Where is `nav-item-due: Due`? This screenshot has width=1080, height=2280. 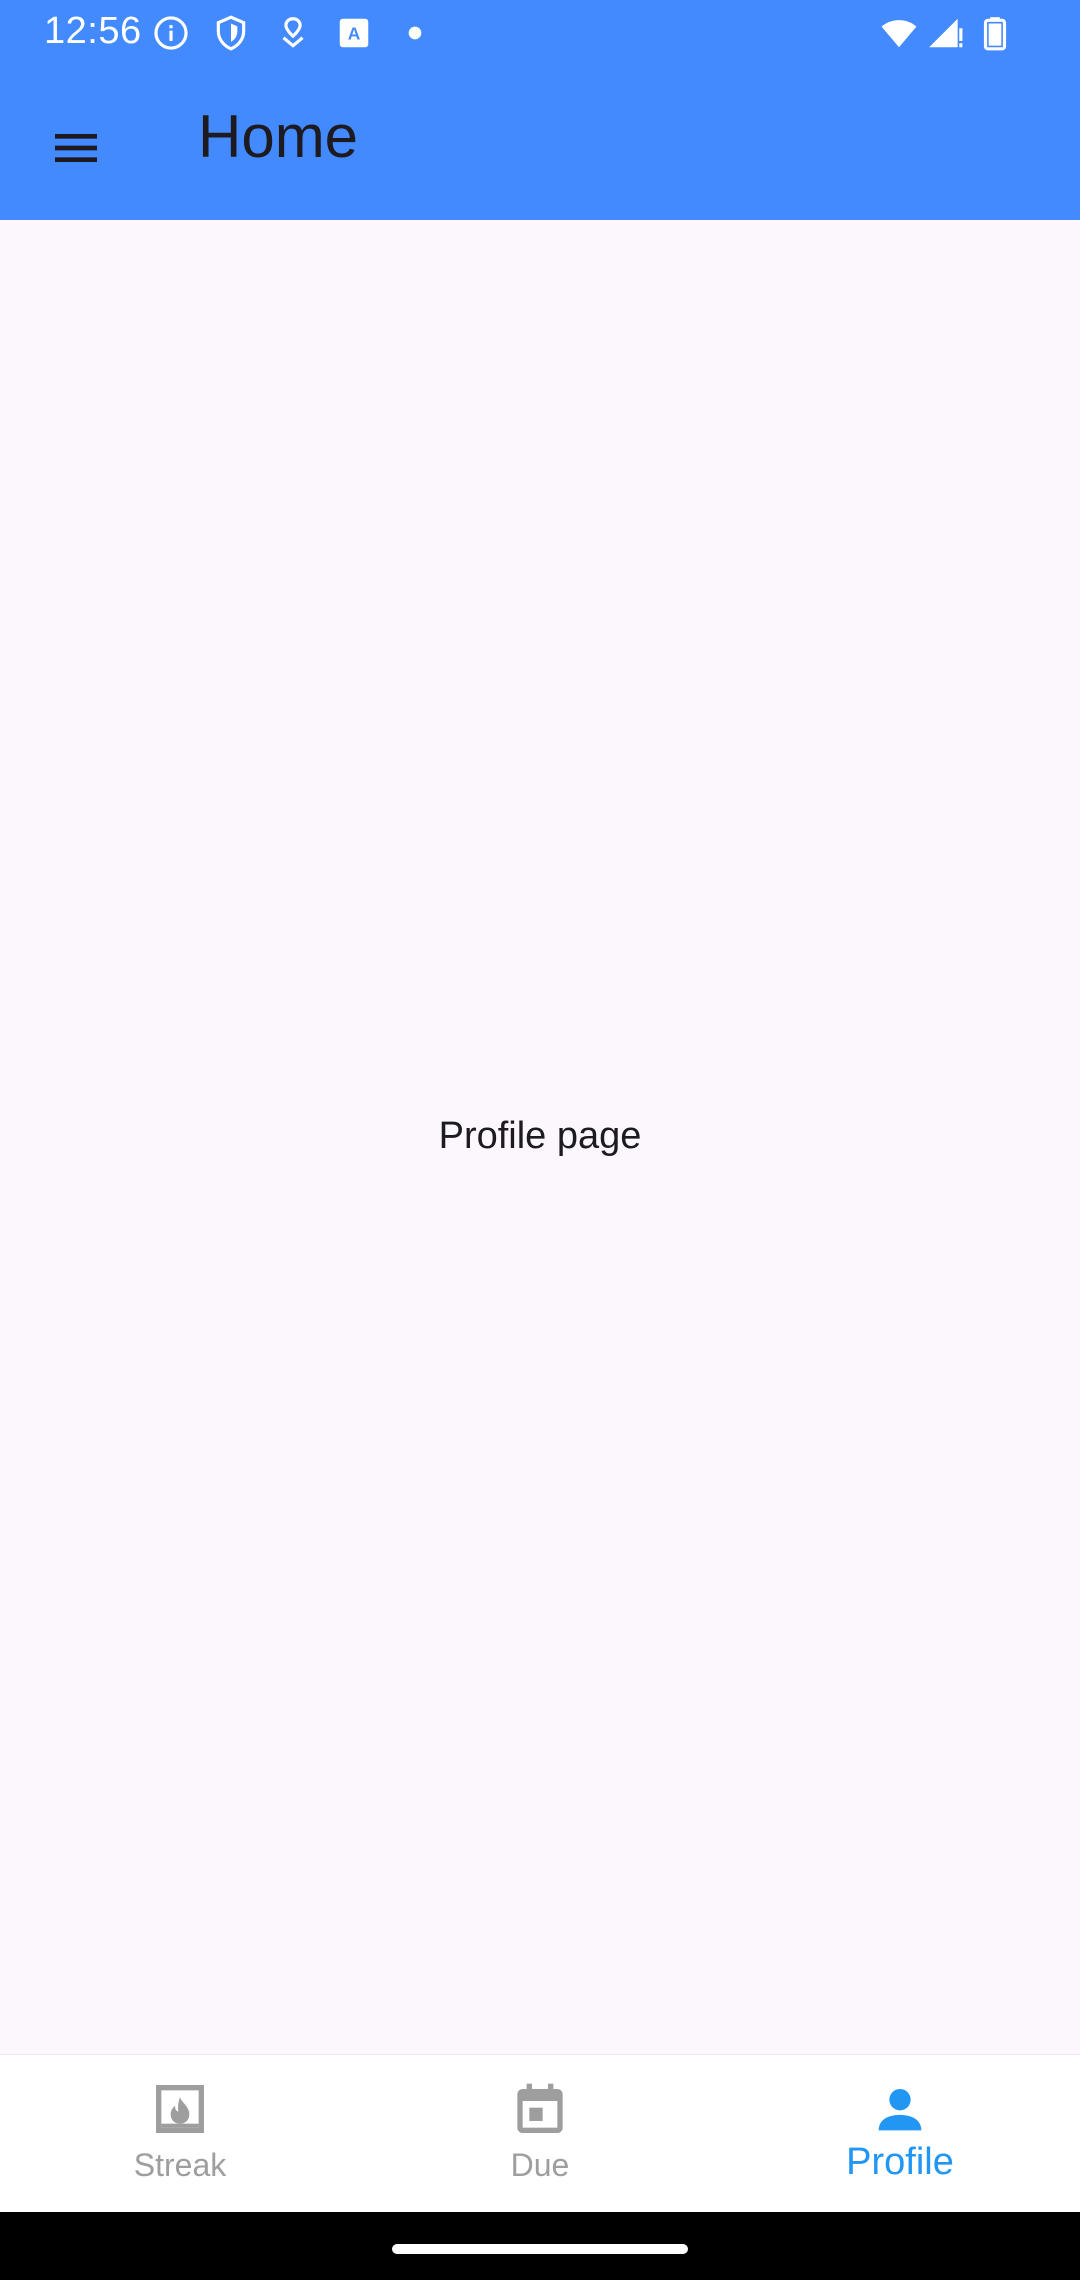 nav-item-due: Due is located at coordinates (540, 2134).